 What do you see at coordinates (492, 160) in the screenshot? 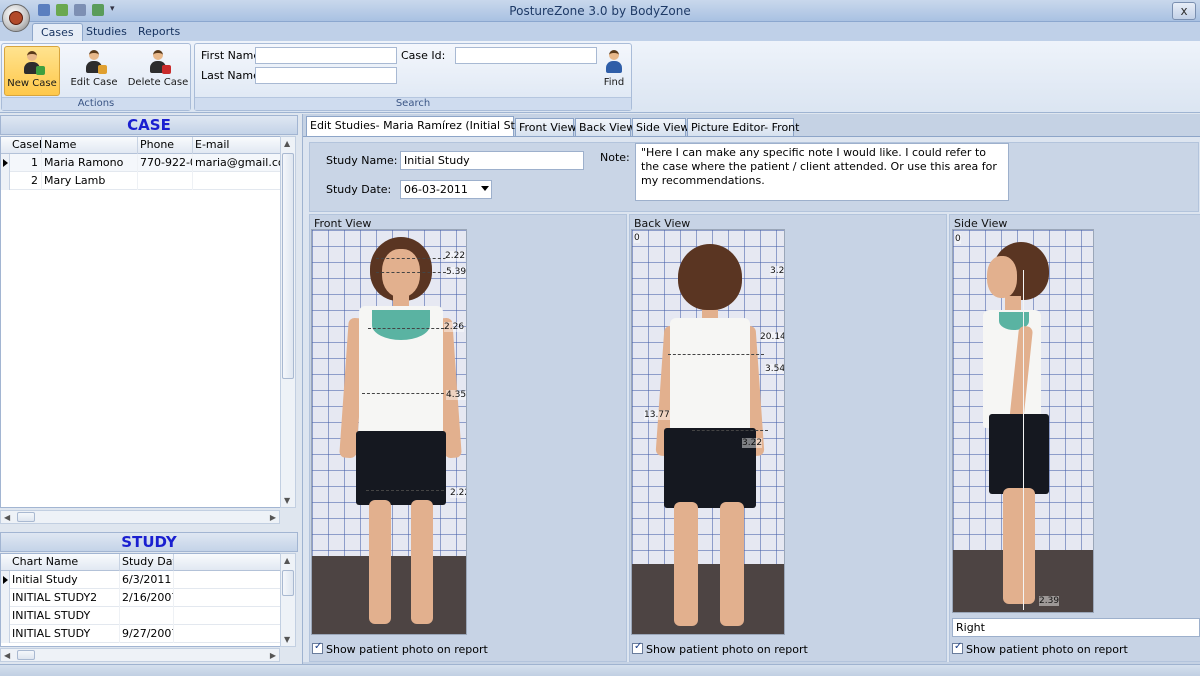
I see `study-name-field: Initial Study` at bounding box center [492, 160].